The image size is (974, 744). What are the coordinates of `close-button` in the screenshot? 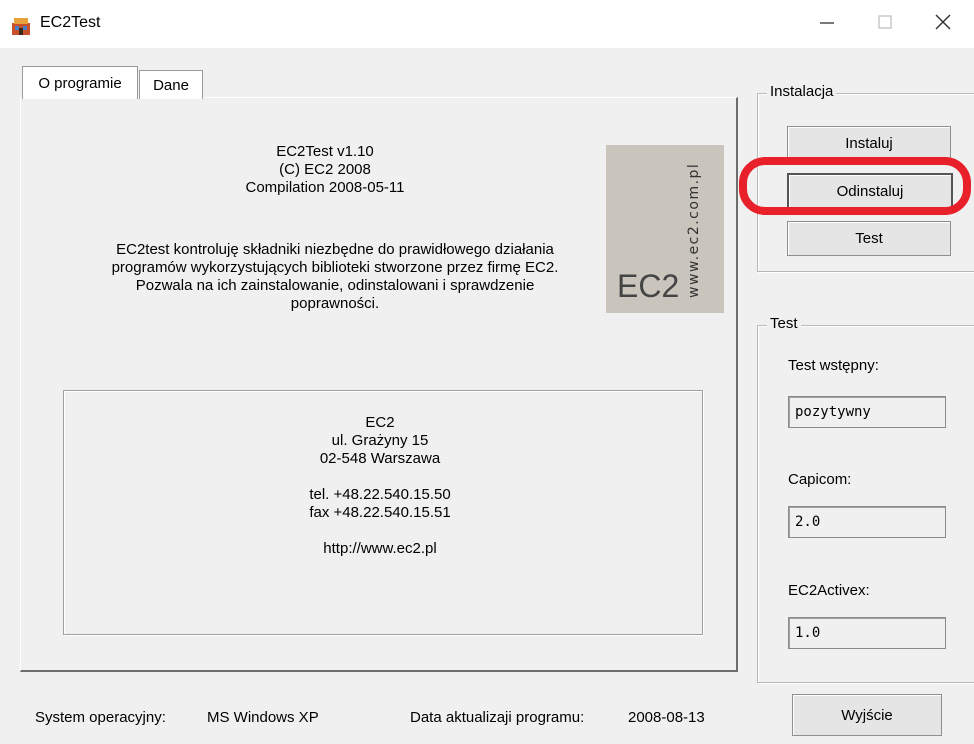 It's located at (943, 24).